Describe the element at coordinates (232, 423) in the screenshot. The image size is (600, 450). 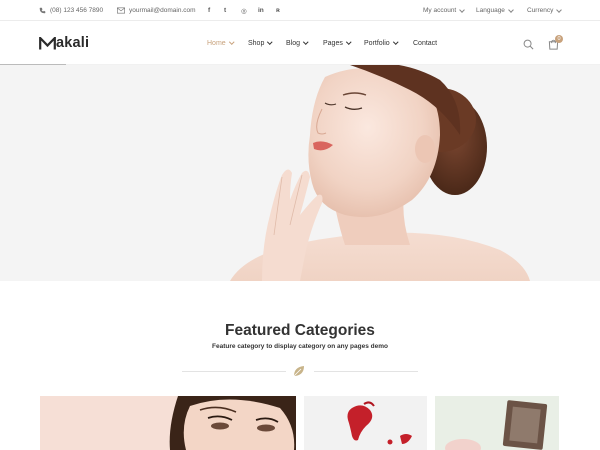
I see `category-image-face` at that location.